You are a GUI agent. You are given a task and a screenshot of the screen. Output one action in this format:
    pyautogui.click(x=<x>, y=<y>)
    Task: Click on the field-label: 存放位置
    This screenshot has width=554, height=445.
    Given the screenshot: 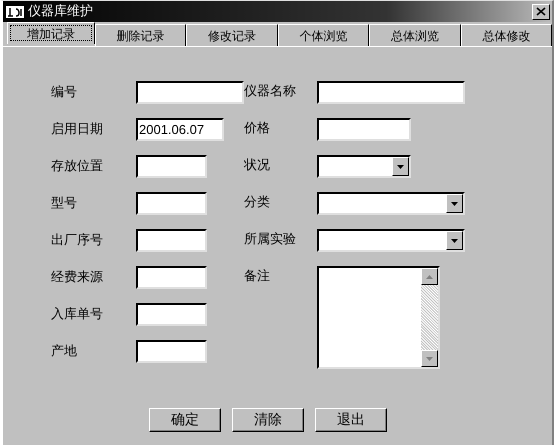 What is the action you would take?
    pyautogui.click(x=77, y=167)
    